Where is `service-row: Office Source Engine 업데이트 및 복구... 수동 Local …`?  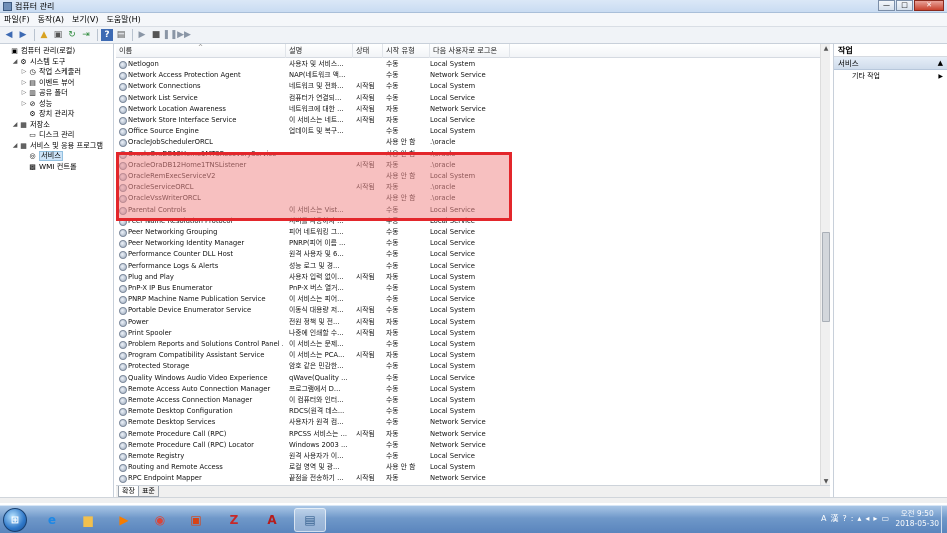 service-row: Office Source Engine 업데이트 및 복구... 수동 Local … is located at coordinates (466, 131).